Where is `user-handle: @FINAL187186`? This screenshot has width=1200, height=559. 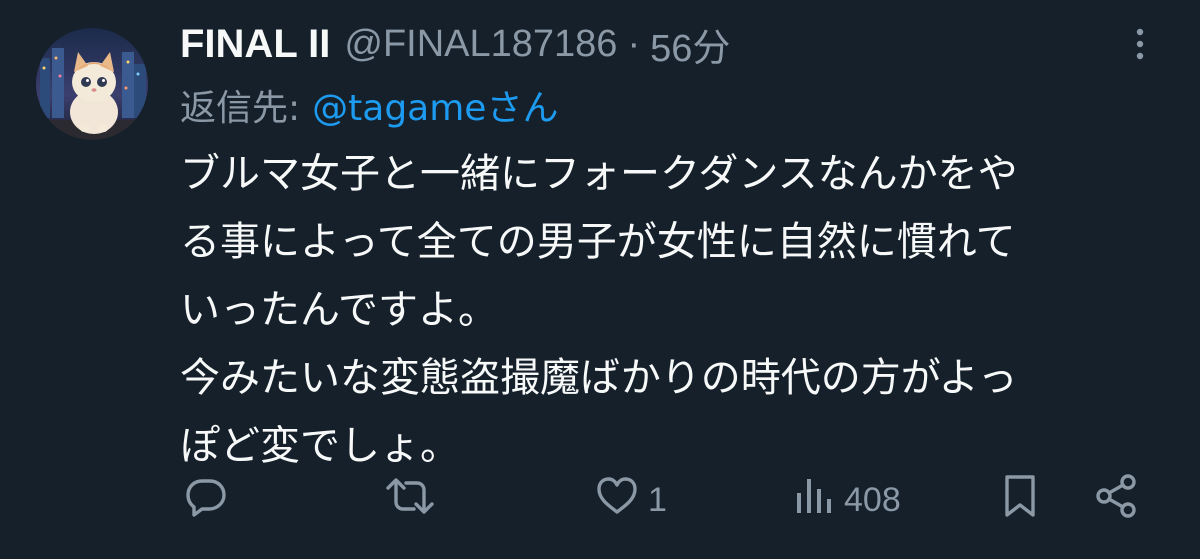
user-handle: @FINAL187186 is located at coordinates (480, 44).